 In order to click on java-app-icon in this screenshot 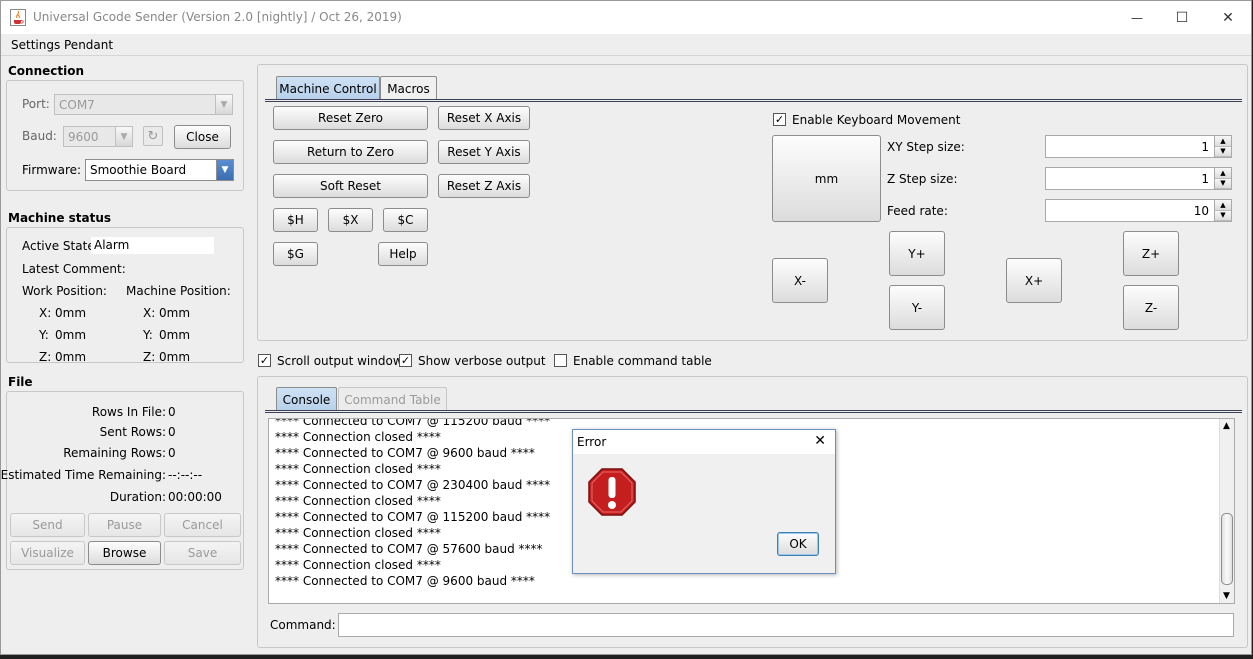, I will do `click(18, 17)`.